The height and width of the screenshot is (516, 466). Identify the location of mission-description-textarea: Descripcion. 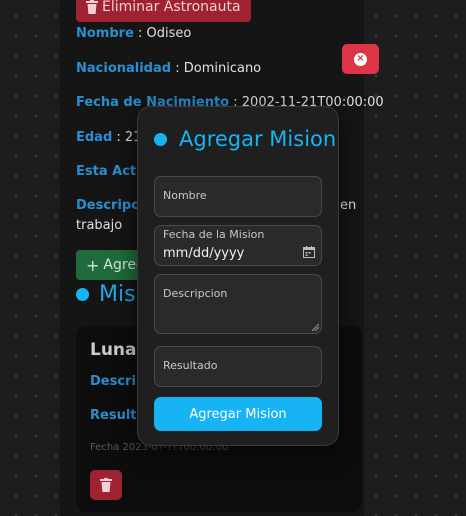
(238, 304).